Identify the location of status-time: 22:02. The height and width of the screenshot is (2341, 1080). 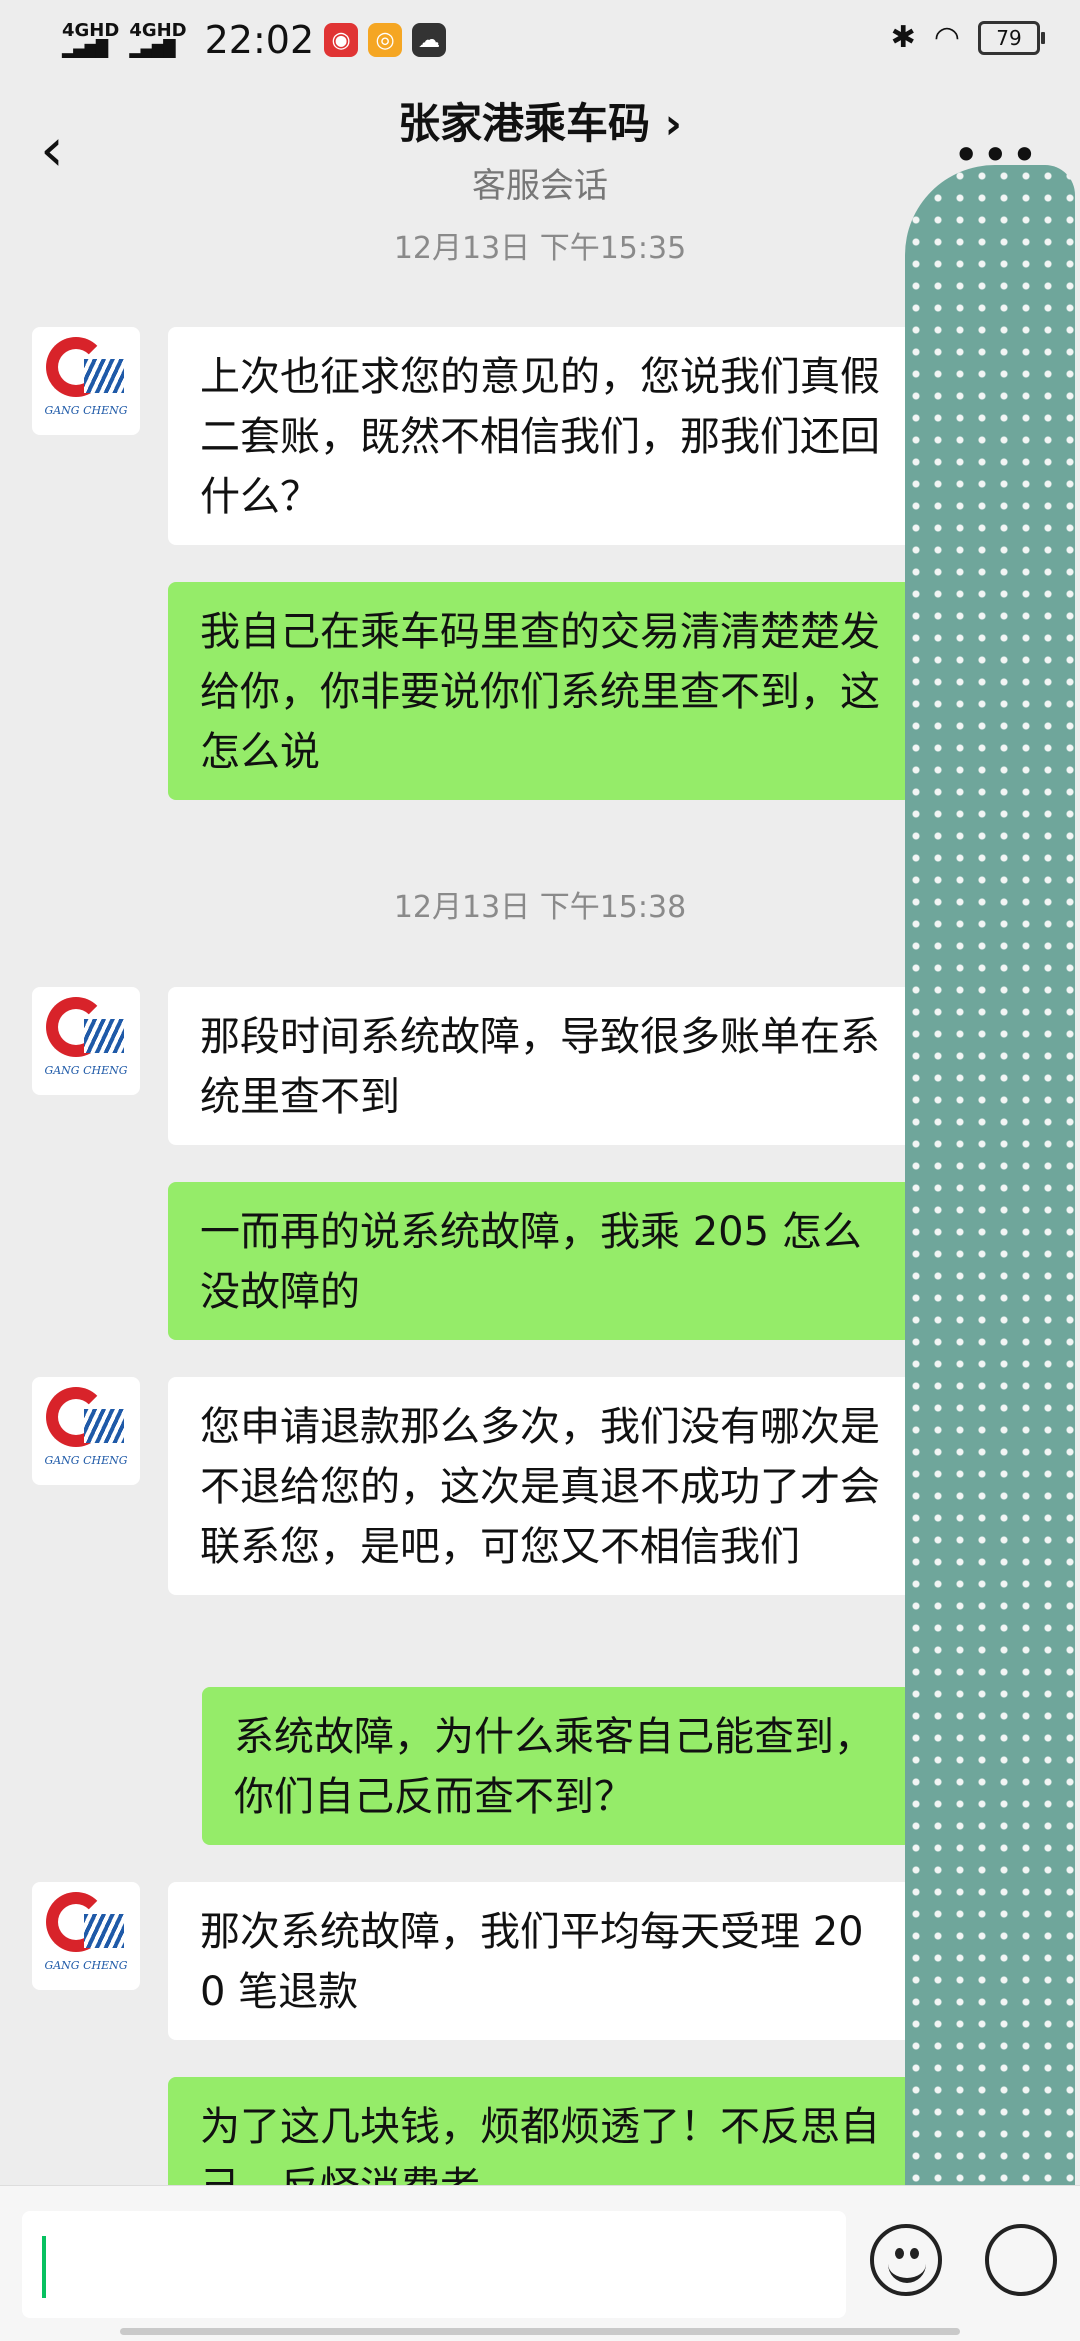
(259, 40).